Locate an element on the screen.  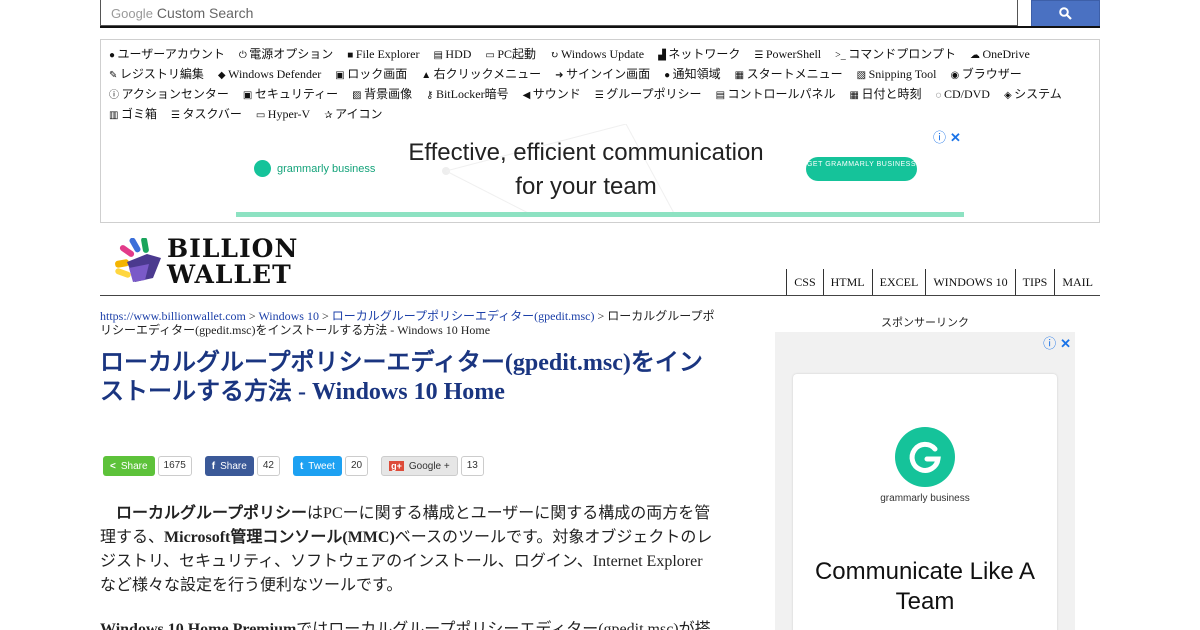
terminal-icon: >_ is located at coordinates (842, 55).